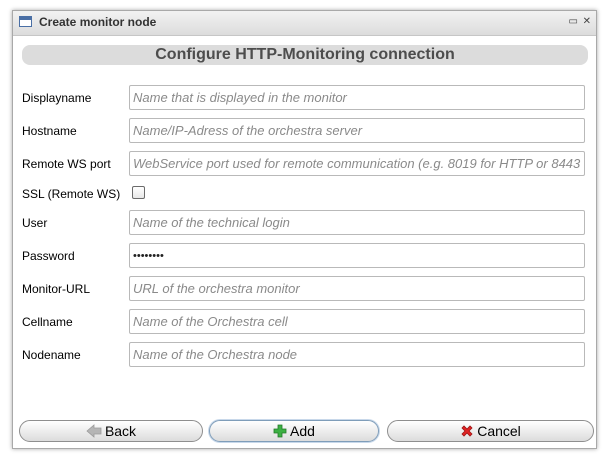 The height and width of the screenshot is (459, 609). I want to click on remote-ws-port-row: Remote WS port, so click(305, 163).